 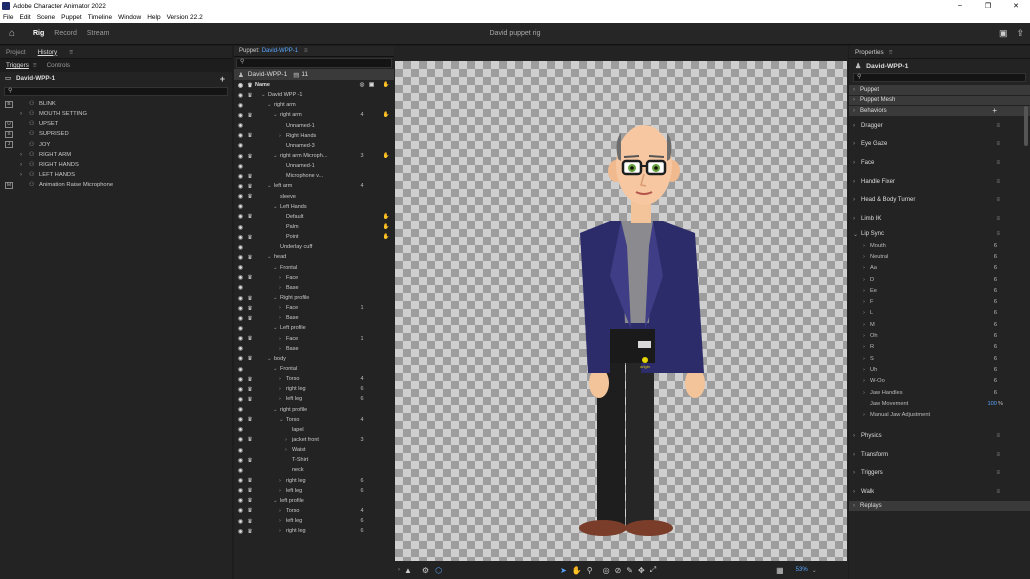 What do you see at coordinates (606, 570) in the screenshot?
I see `origin-tool-icon: ◎` at bounding box center [606, 570].